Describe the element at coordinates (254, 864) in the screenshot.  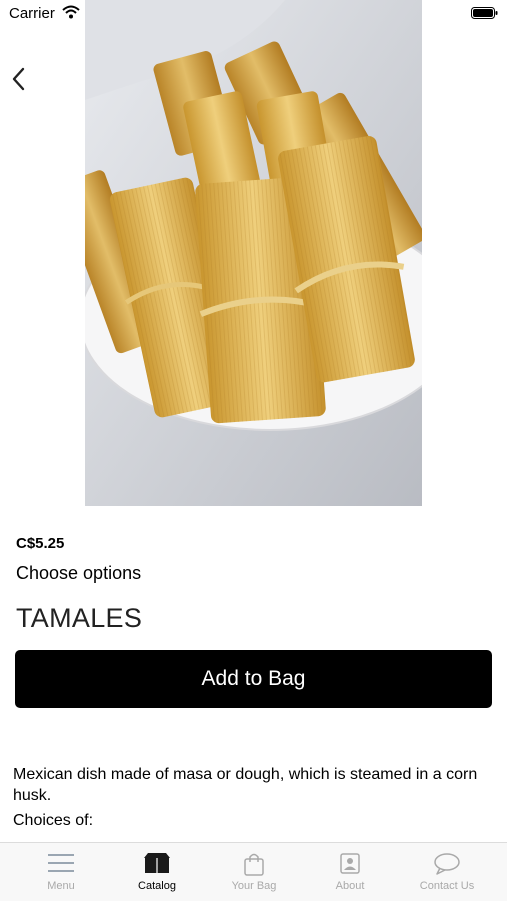
I see `bag-icon` at that location.